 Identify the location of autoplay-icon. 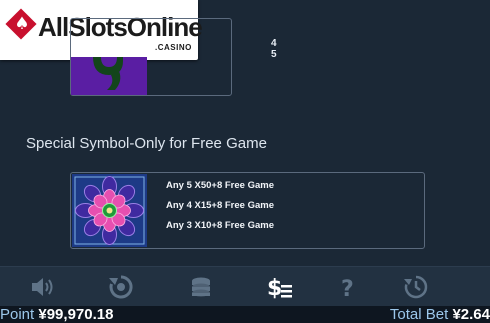
(121, 287).